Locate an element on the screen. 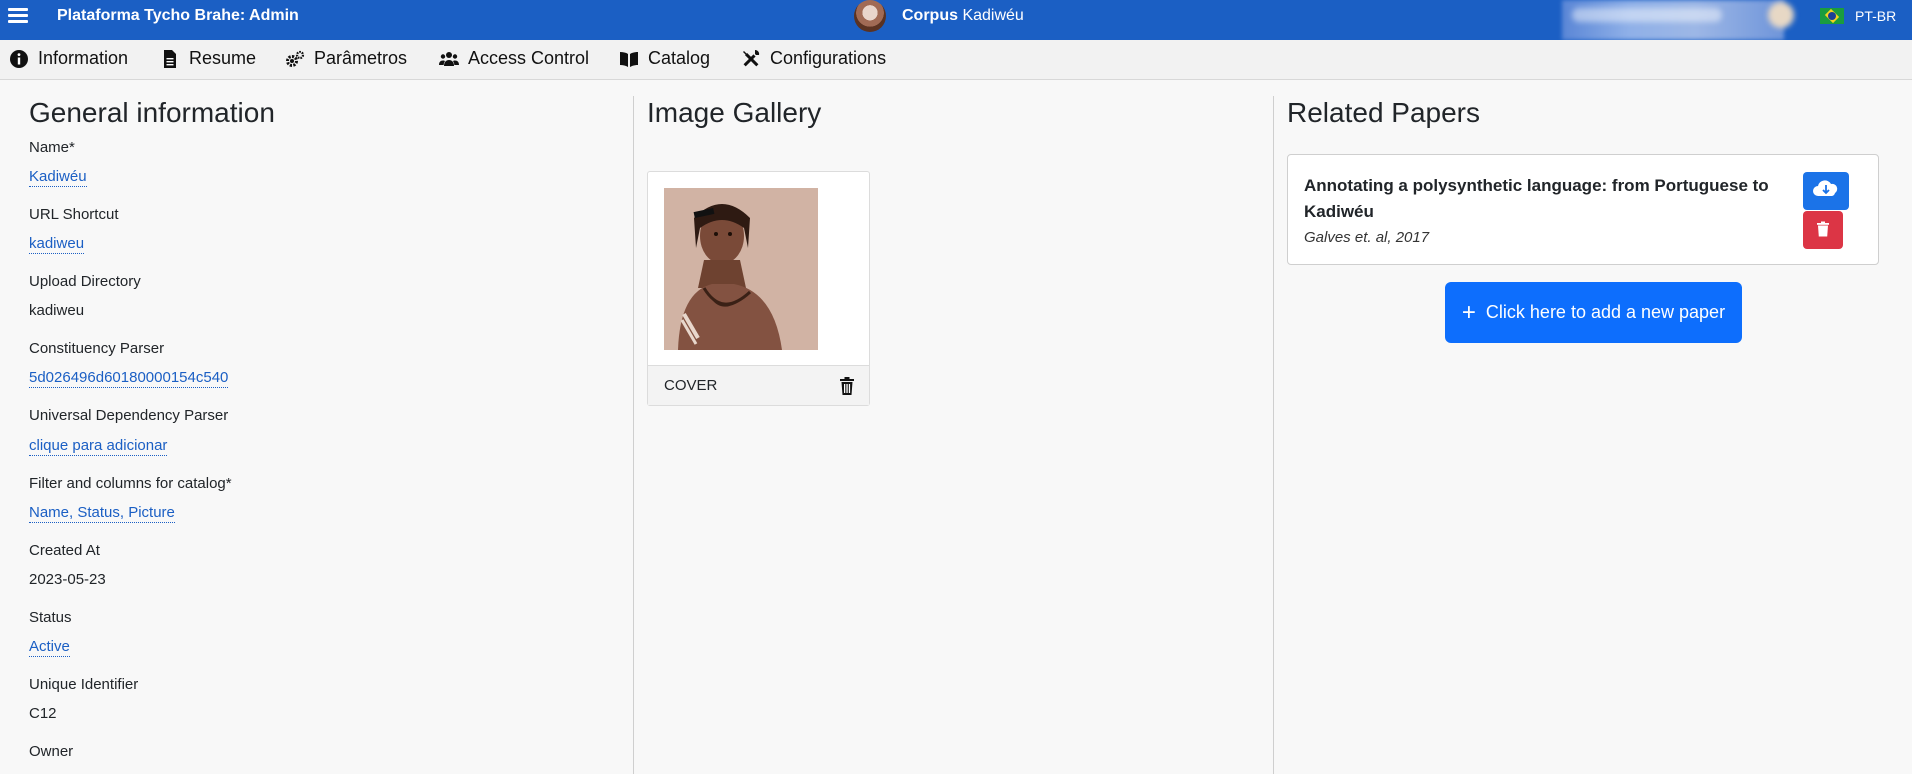  user-avatar is located at coordinates (1781, 15).